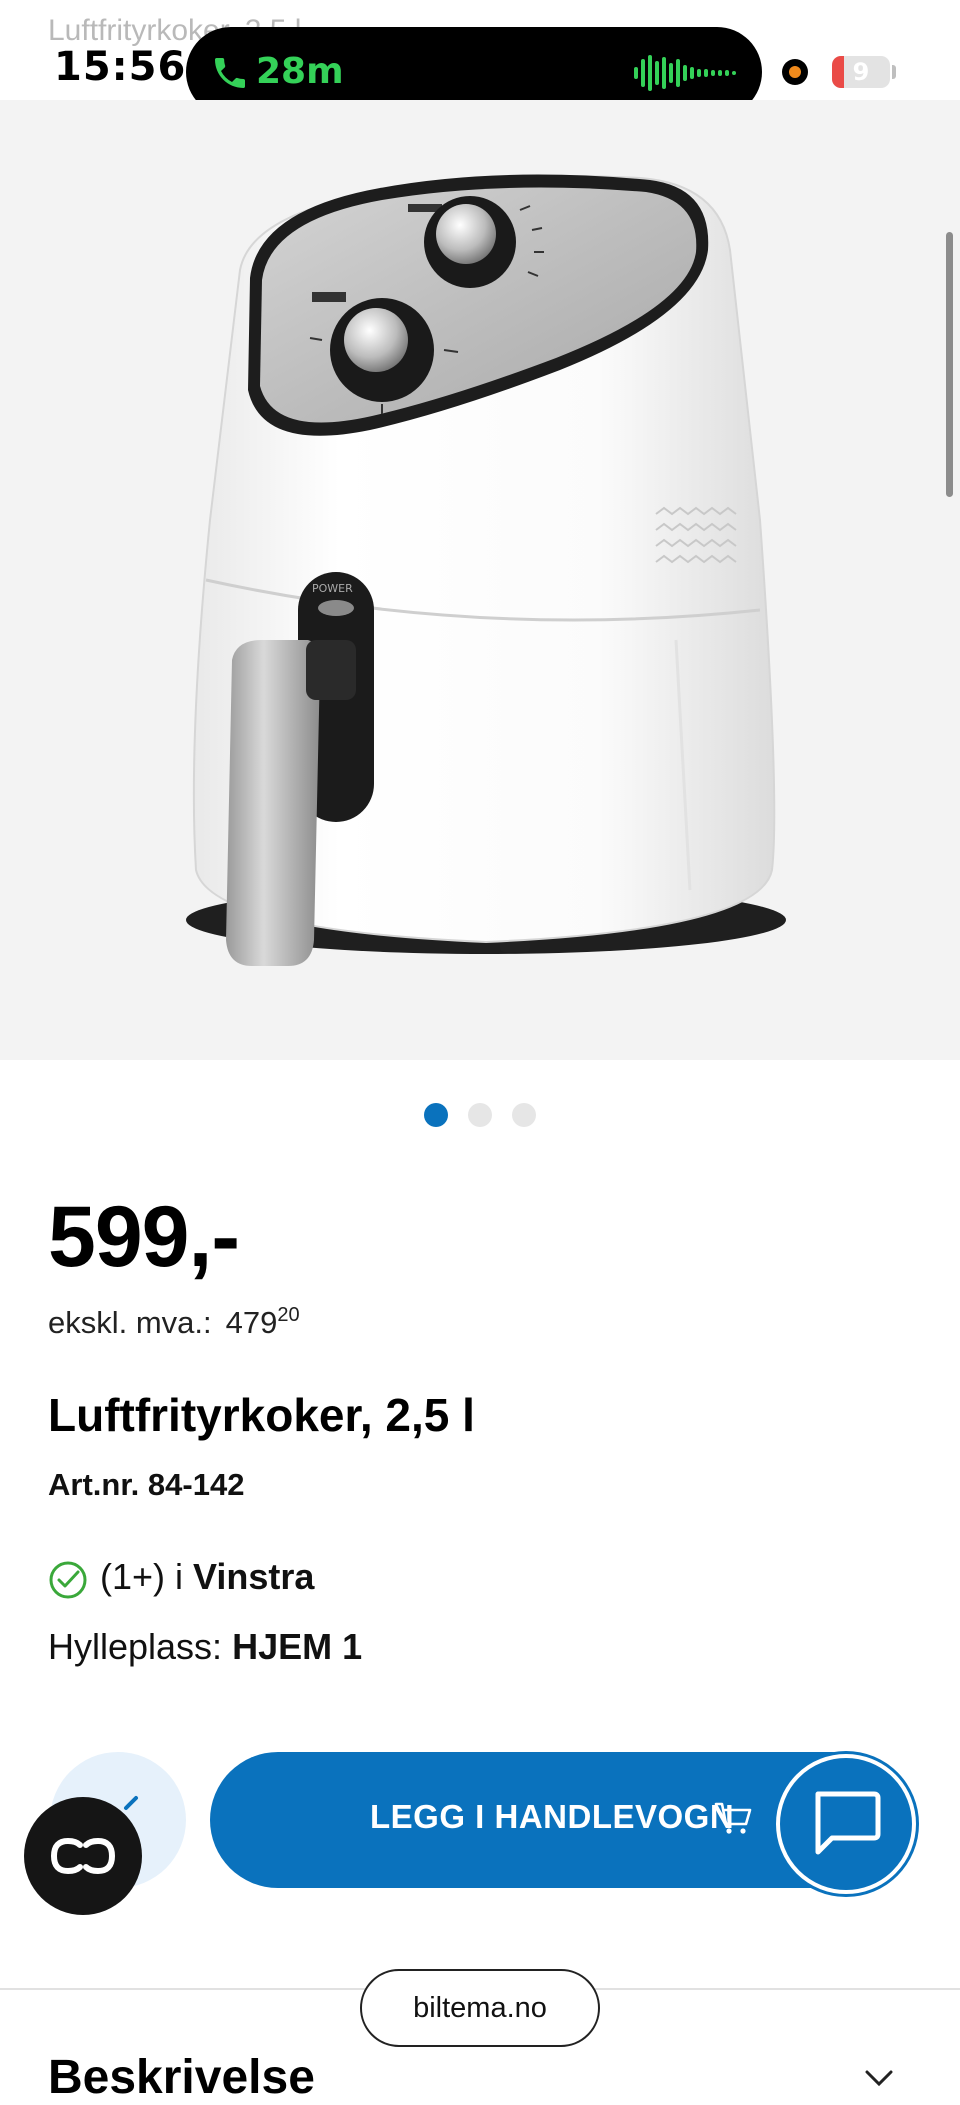 This screenshot has height=2105, width=960. What do you see at coordinates (120, 67) in the screenshot?
I see `status-time: 15:56` at bounding box center [120, 67].